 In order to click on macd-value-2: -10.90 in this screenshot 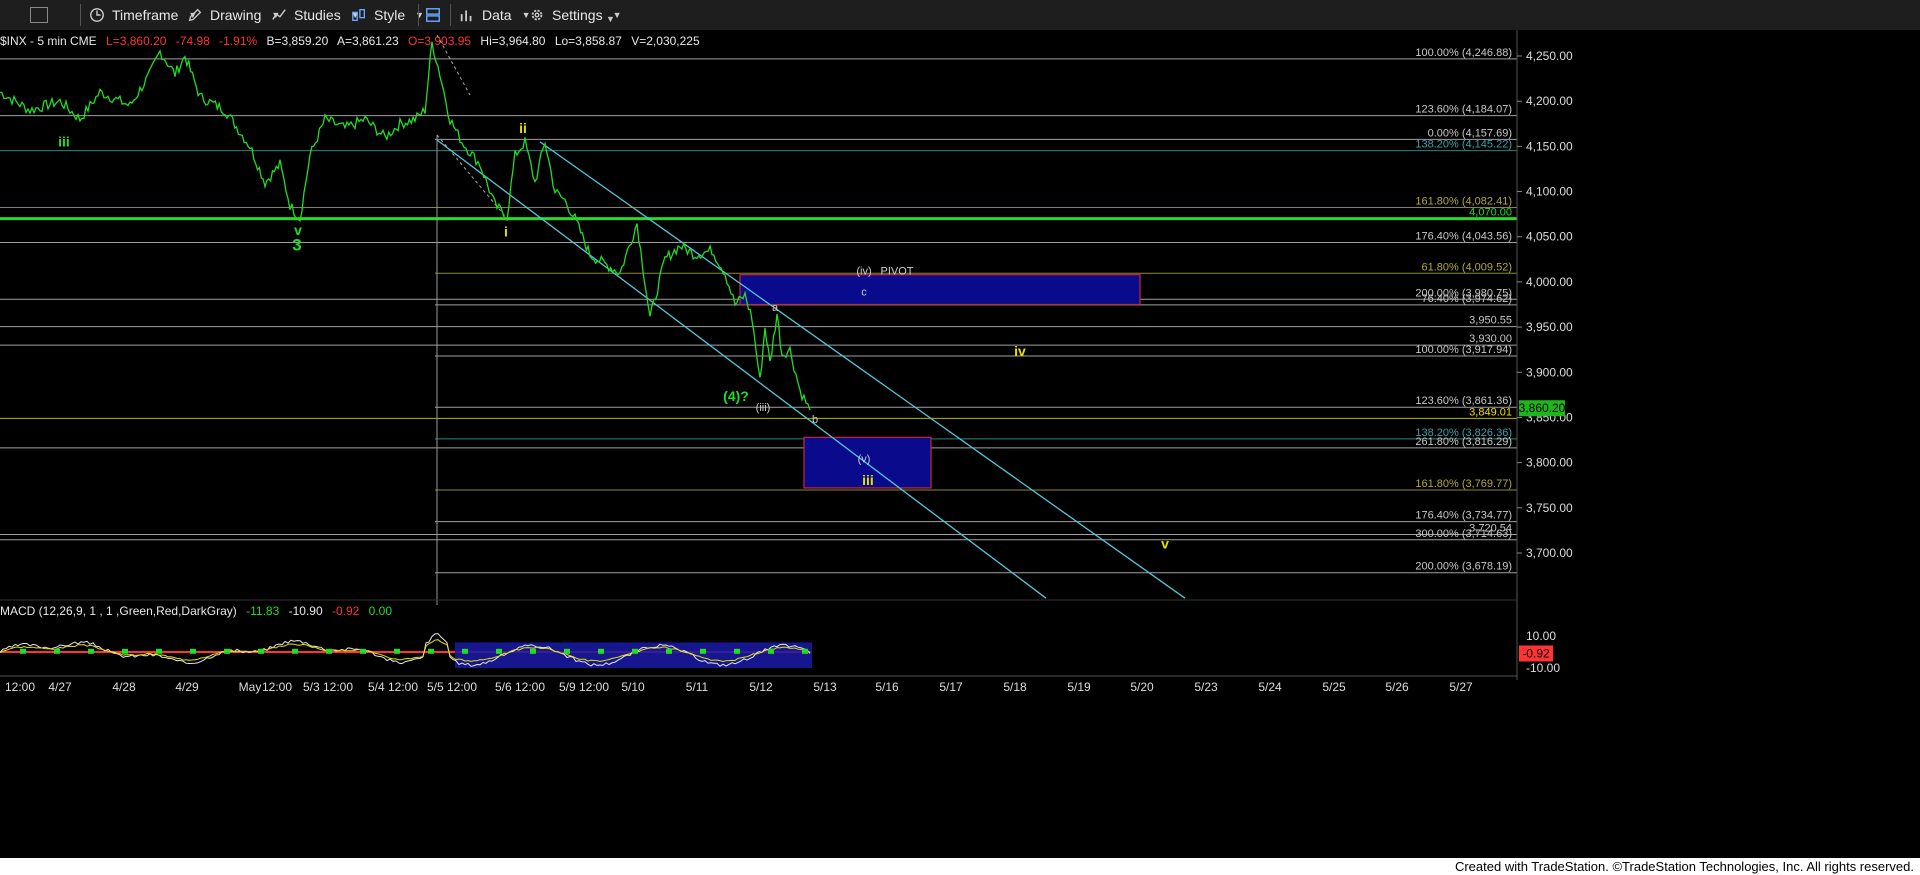, I will do `click(306, 611)`.